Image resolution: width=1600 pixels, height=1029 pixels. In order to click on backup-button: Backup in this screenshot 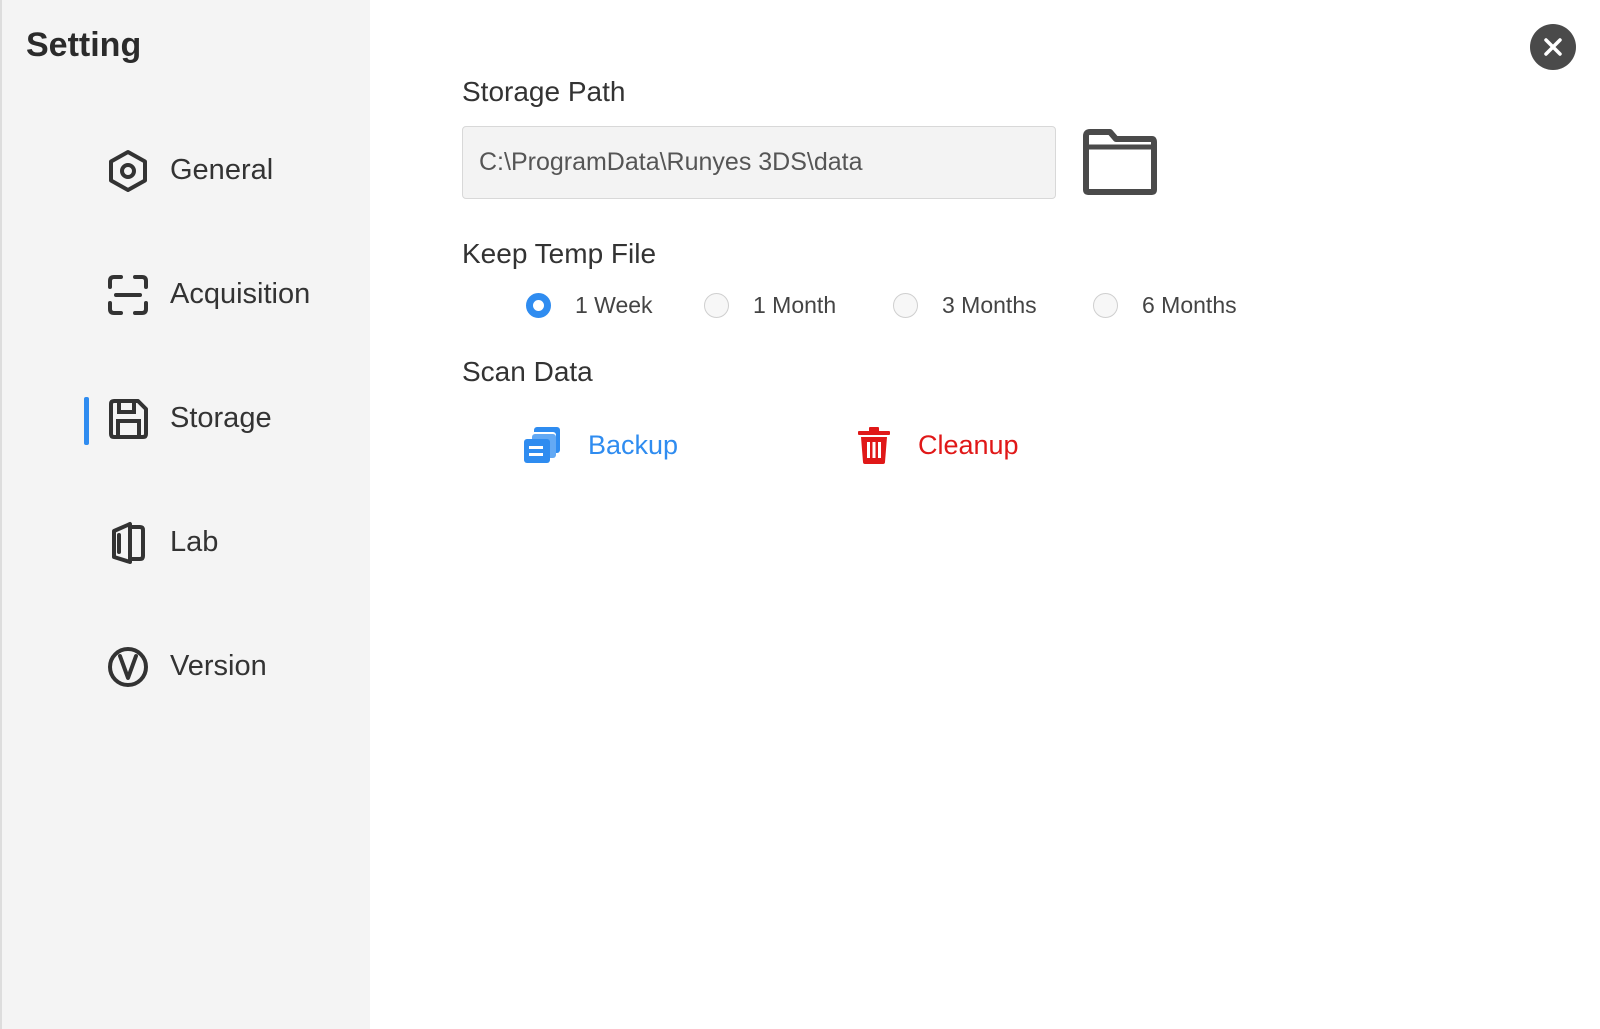, I will do `click(600, 445)`.